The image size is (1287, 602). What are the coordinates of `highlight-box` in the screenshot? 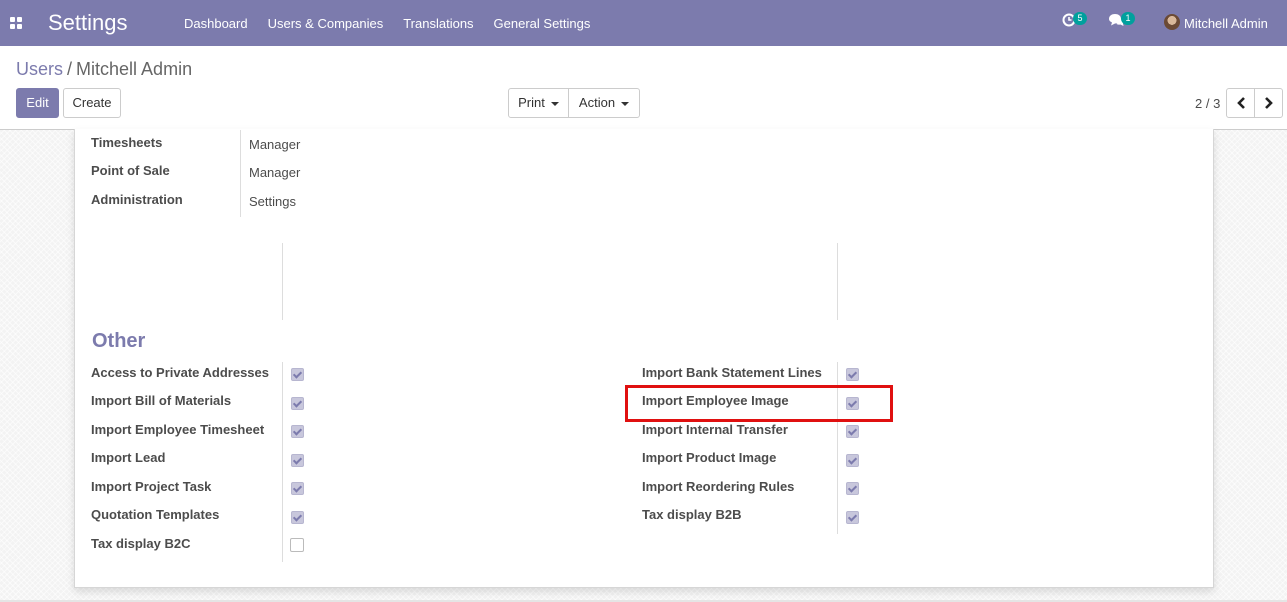 It's located at (759, 403).